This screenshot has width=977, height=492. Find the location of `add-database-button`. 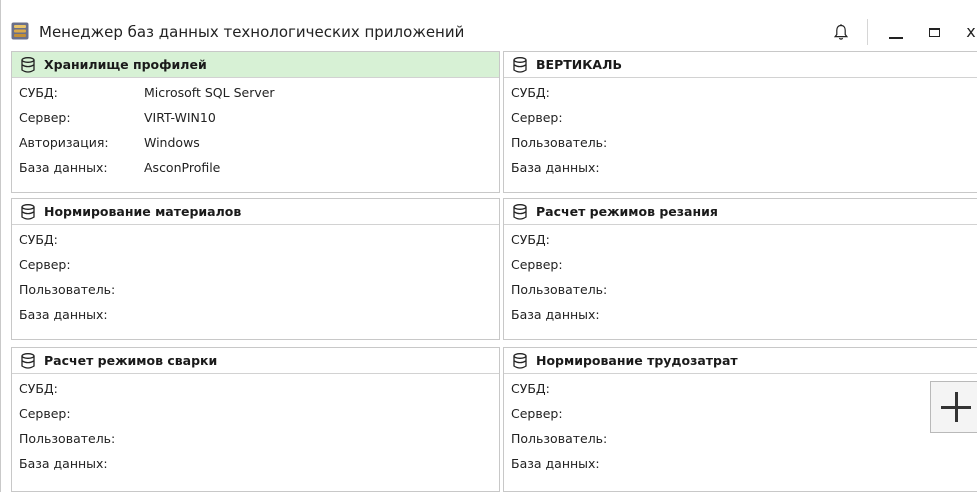

add-database-button is located at coordinates (953, 407).